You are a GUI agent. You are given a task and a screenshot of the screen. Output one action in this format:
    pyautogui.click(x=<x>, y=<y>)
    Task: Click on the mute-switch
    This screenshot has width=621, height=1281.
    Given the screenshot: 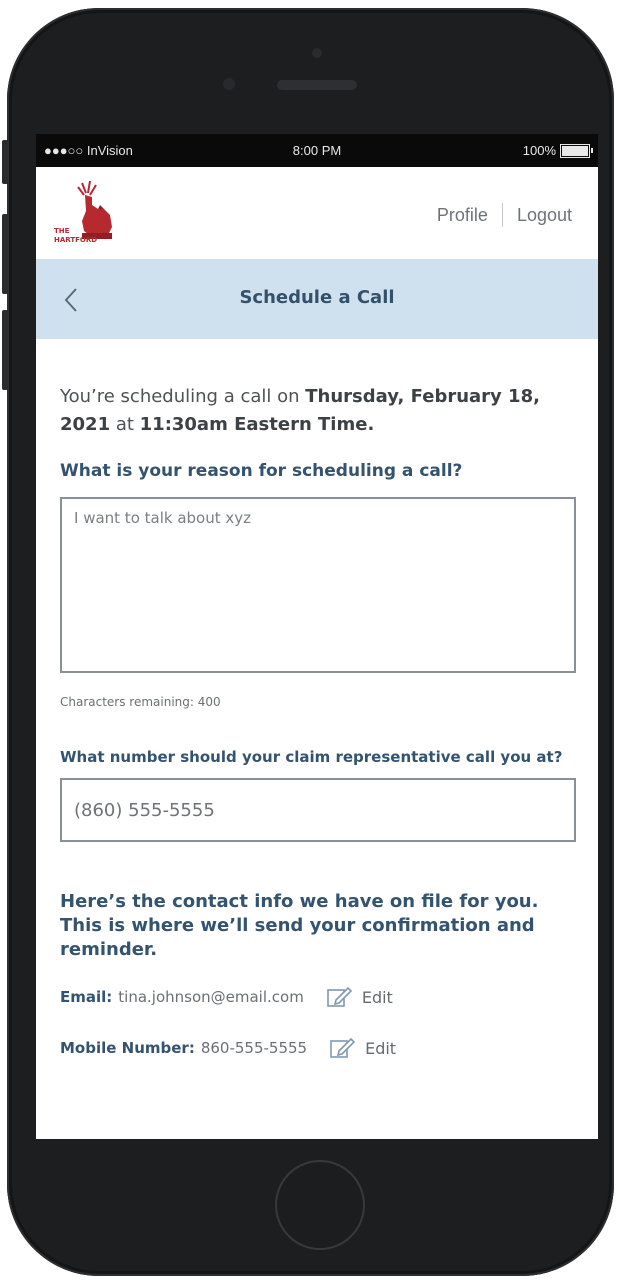 What is the action you would take?
    pyautogui.click(x=5, y=162)
    